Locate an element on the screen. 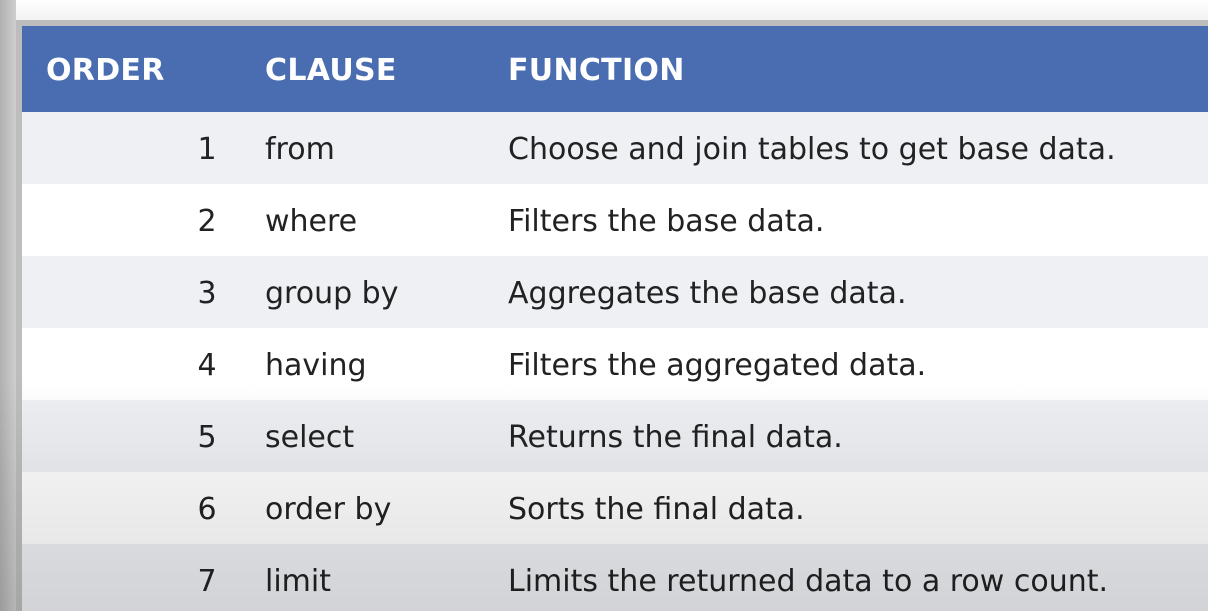  order-cell: 7 is located at coordinates (207, 581).